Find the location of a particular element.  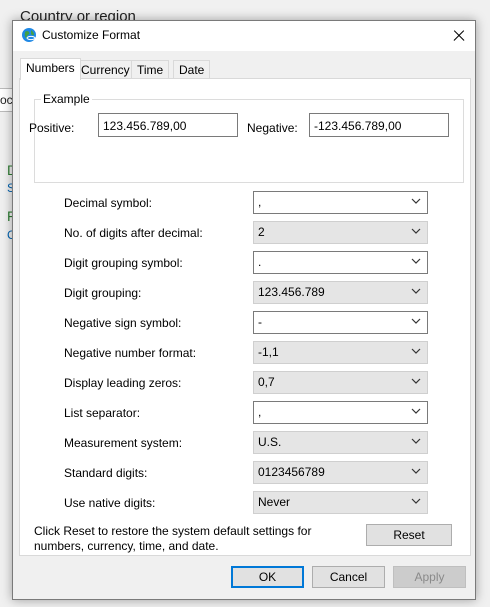

negative-sign-symbol-combo: - is located at coordinates (340, 322).